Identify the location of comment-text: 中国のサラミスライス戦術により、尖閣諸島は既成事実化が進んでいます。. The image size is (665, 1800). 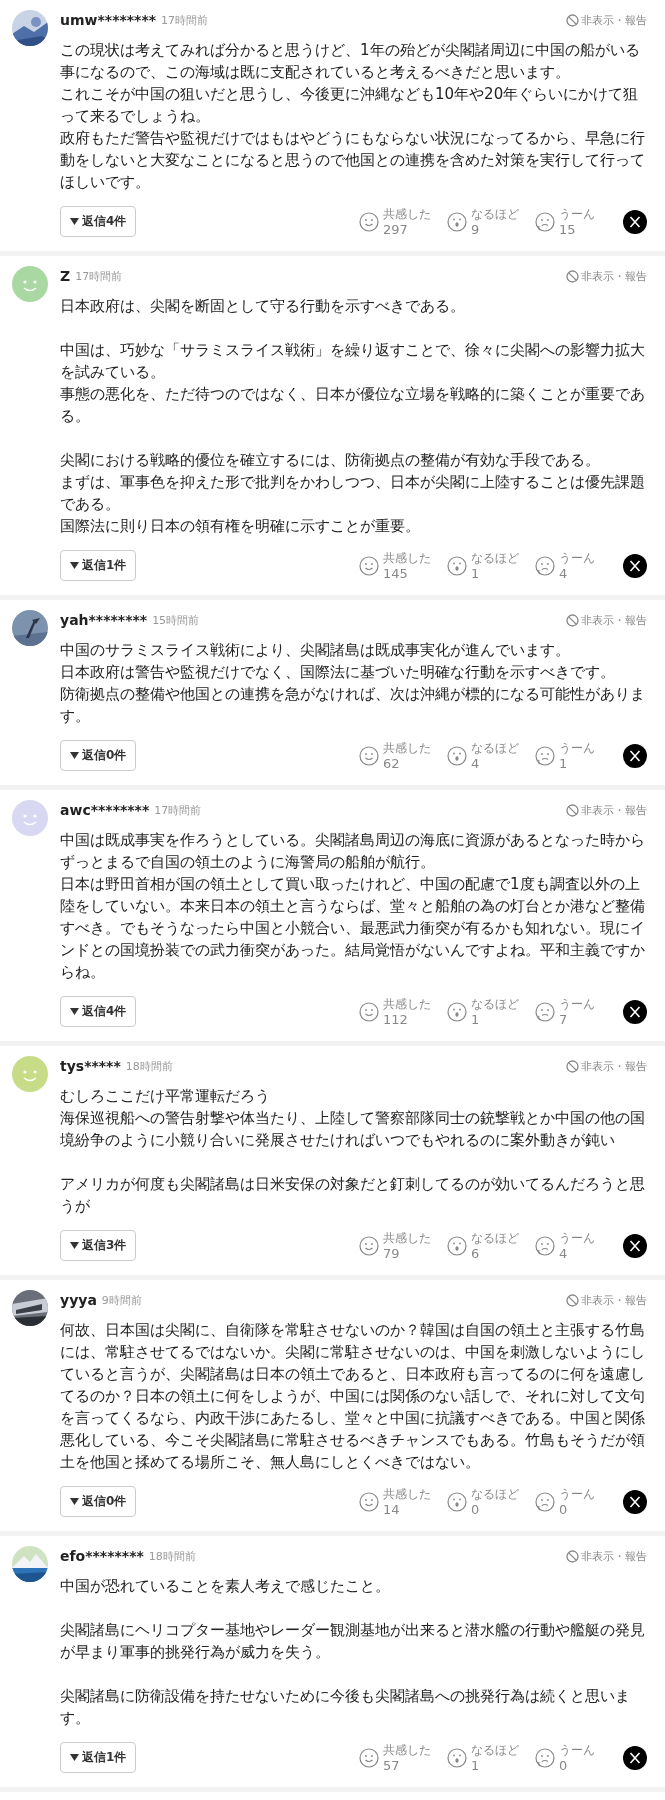
(315, 650).